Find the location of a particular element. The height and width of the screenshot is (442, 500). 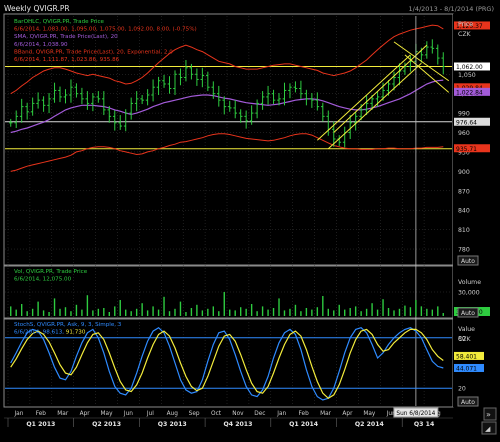

month-label: Jun is located at coordinates (128, 414).